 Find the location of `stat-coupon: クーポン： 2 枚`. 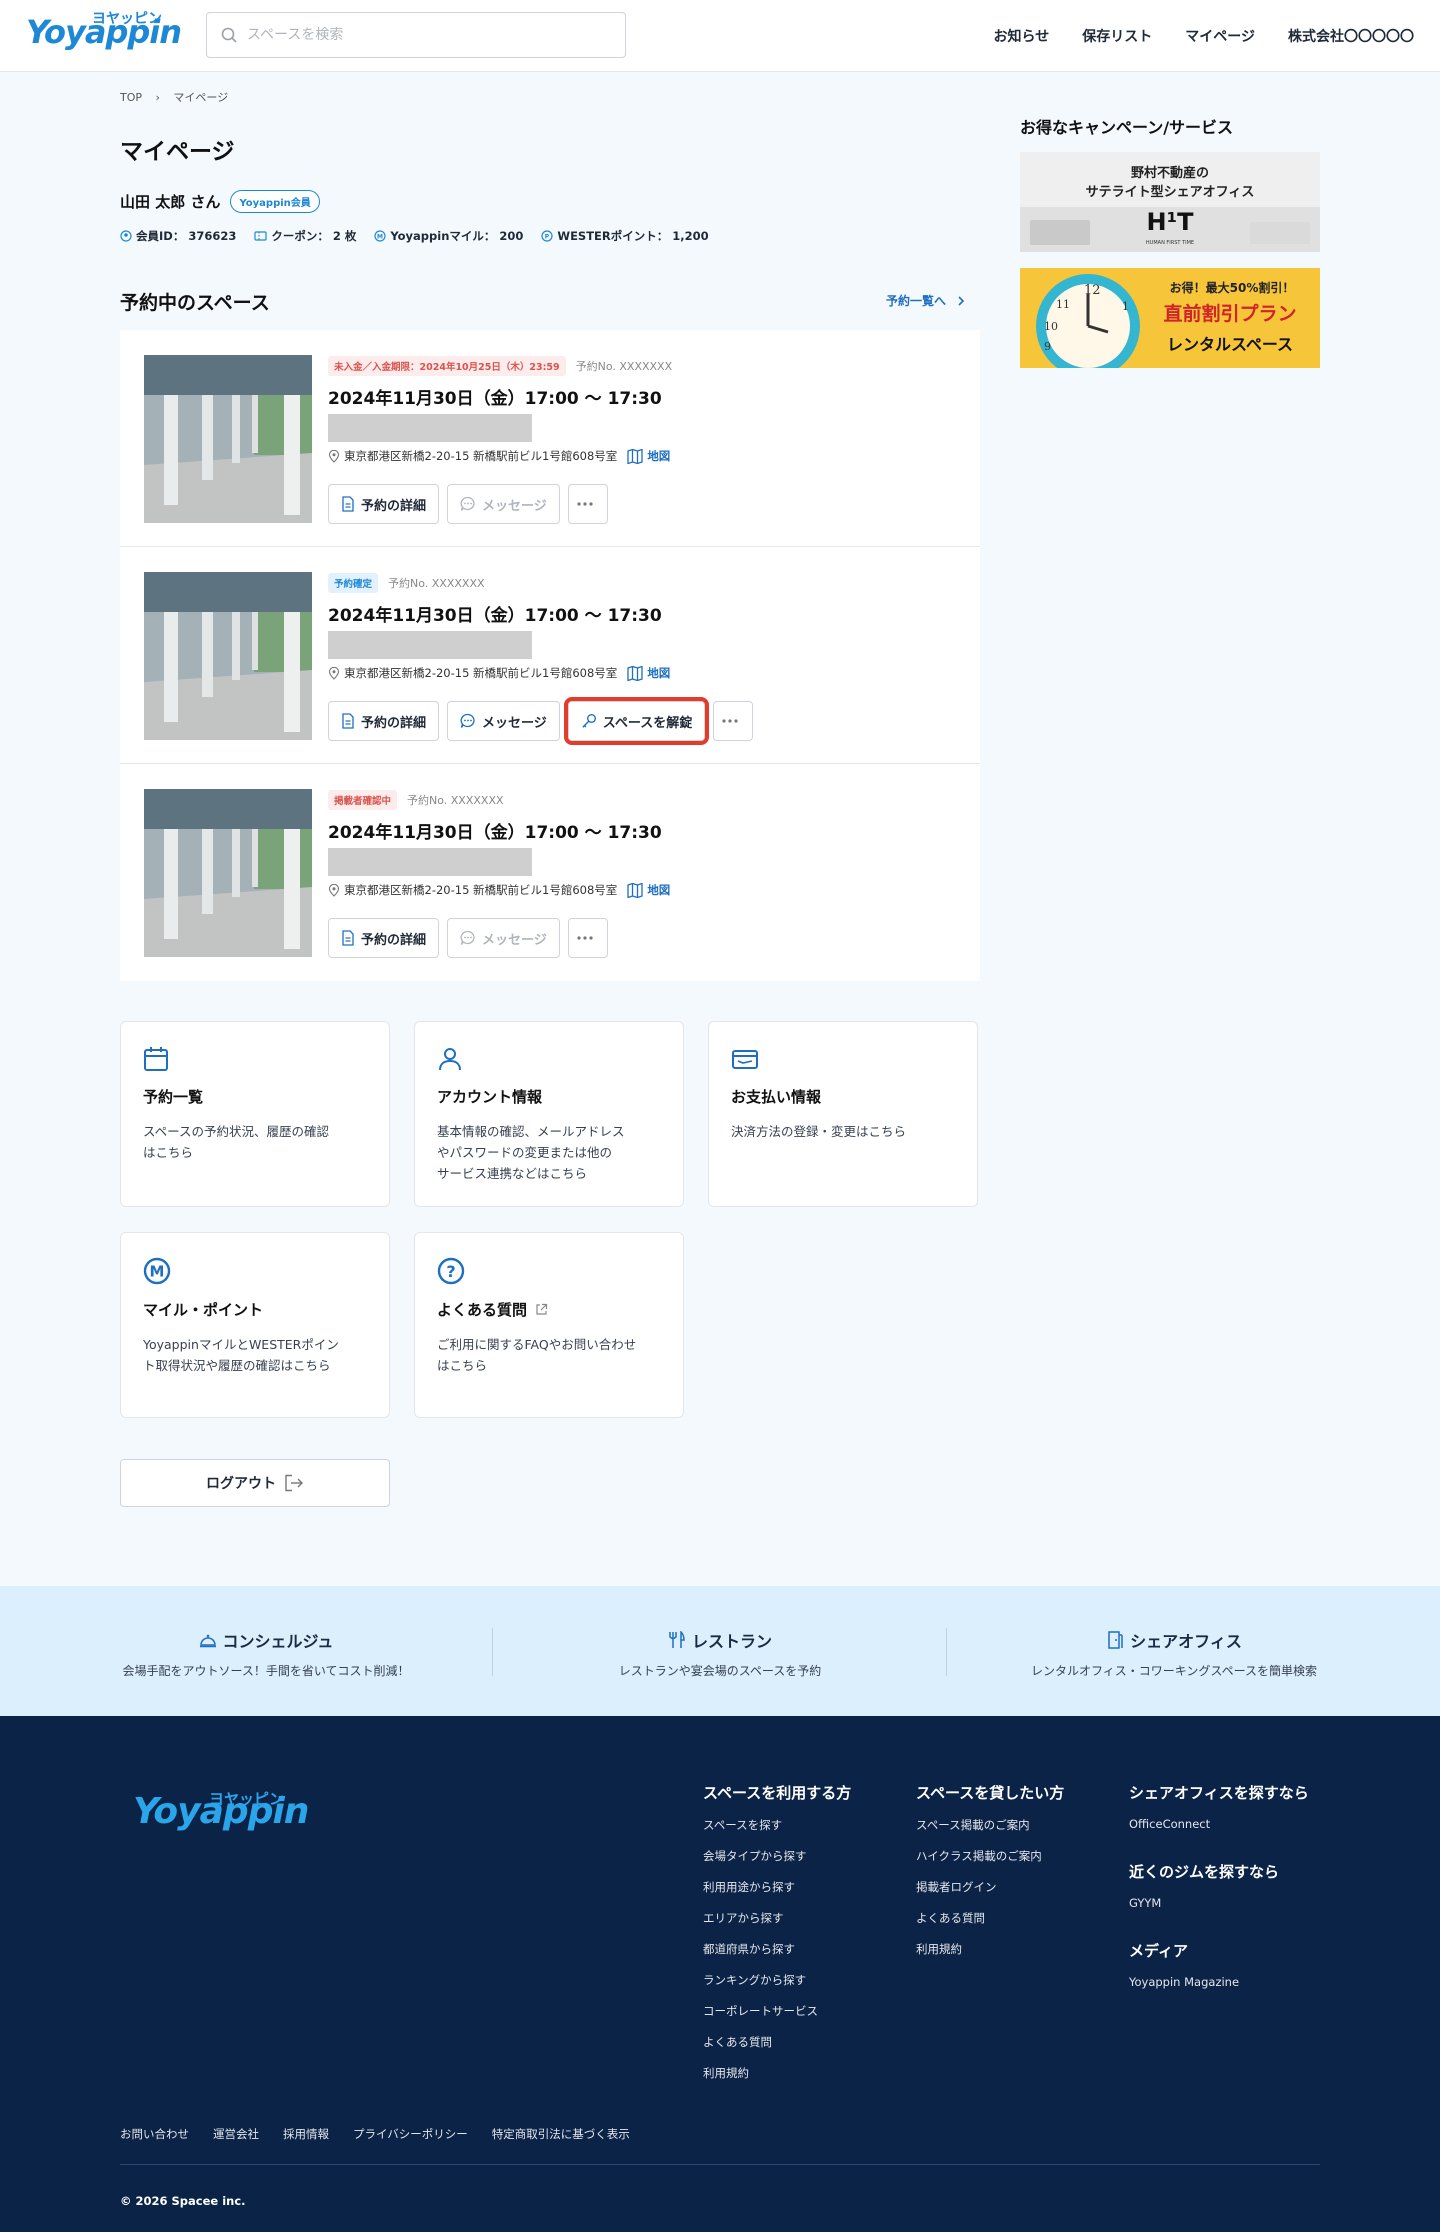

stat-coupon: クーポン： 2 枚 is located at coordinates (305, 236).